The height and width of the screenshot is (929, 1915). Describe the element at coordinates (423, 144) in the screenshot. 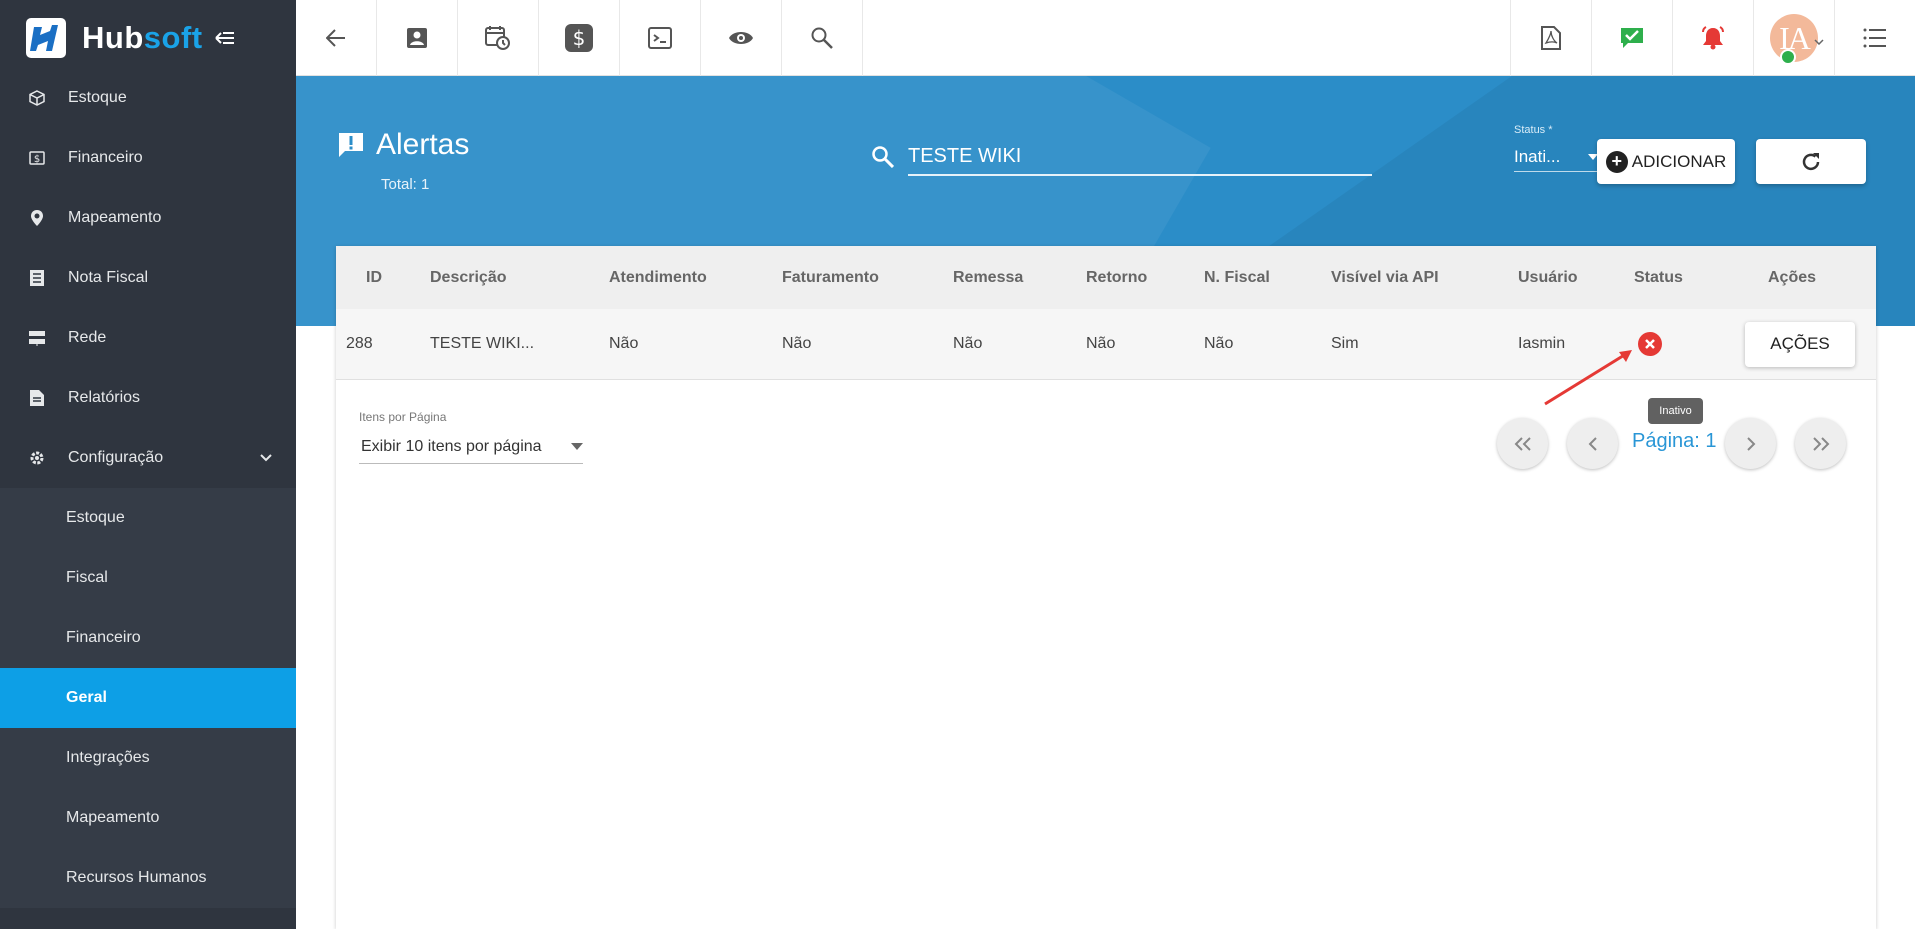

I see `page-title: Alertas` at that location.